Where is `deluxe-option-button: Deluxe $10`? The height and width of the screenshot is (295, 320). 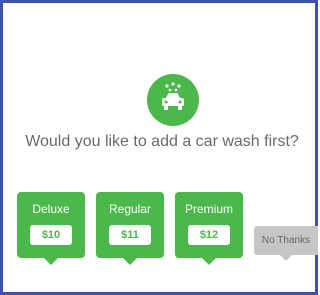 deluxe-option-button: Deluxe $10 is located at coordinates (51, 228).